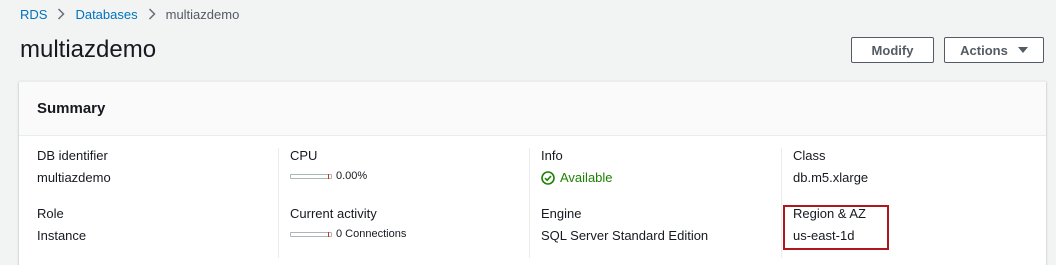  Describe the element at coordinates (409, 203) in the screenshot. I see `summary-column-2: CPU 0.00% Current activity 0 Connections` at that location.